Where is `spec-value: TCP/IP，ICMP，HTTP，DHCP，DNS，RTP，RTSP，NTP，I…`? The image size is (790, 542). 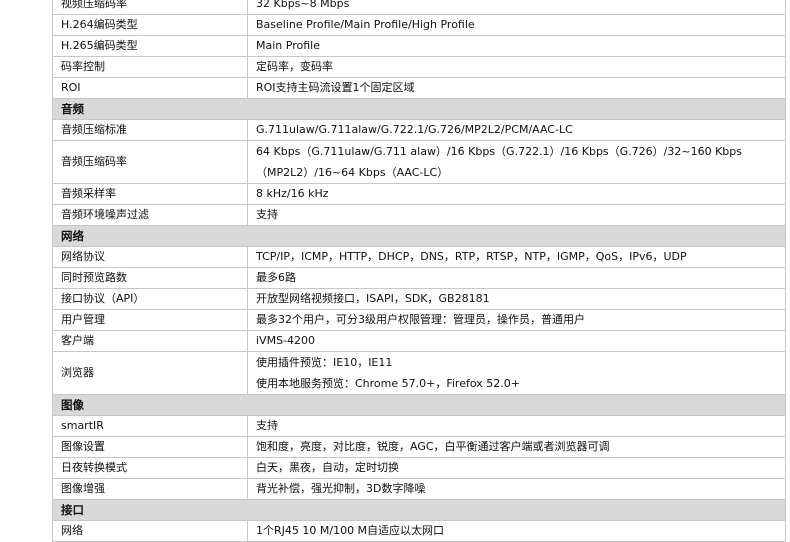
spec-value: TCP/IP，ICMP，HTTP，DHCP，DNS，RTP，RTSP，NTP，I… is located at coordinates (516, 257).